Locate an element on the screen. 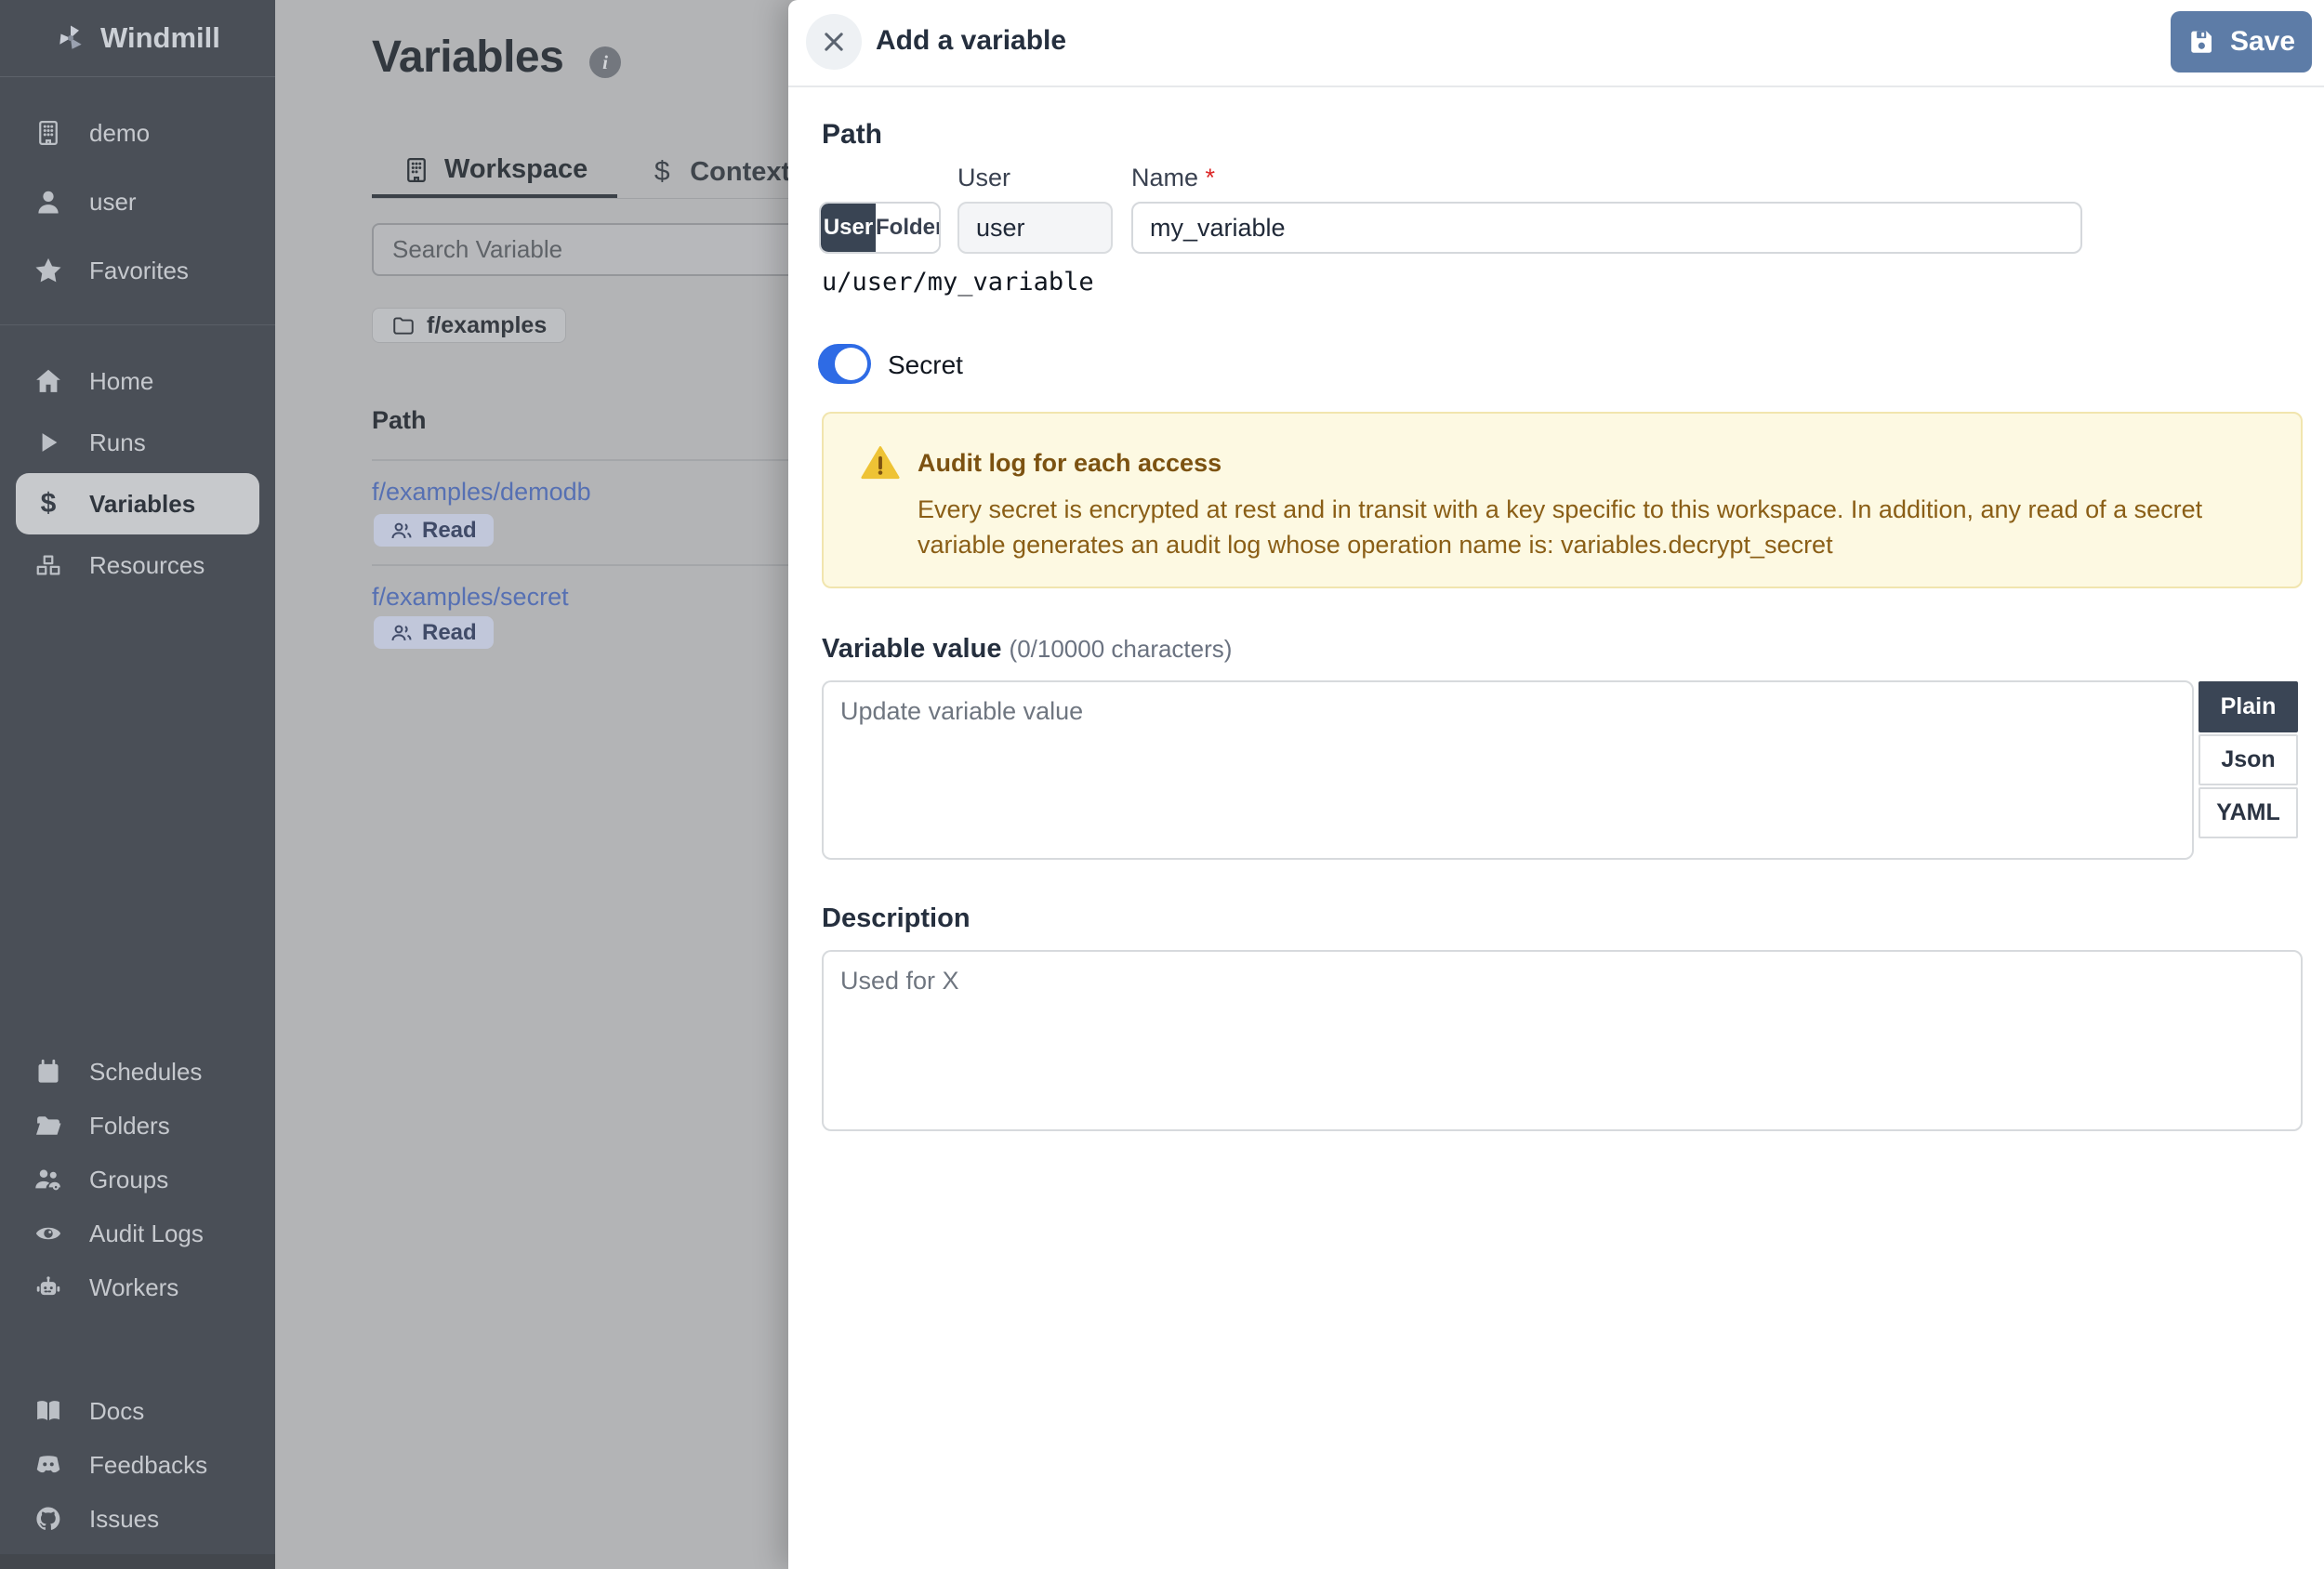  variable-value-textarea is located at coordinates (1508, 770).